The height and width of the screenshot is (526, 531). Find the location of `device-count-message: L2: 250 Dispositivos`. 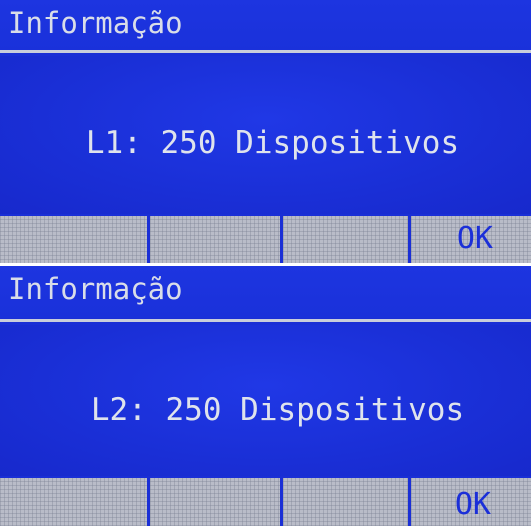

device-count-message: L2: 250 Dispositivos is located at coordinates (277, 410).